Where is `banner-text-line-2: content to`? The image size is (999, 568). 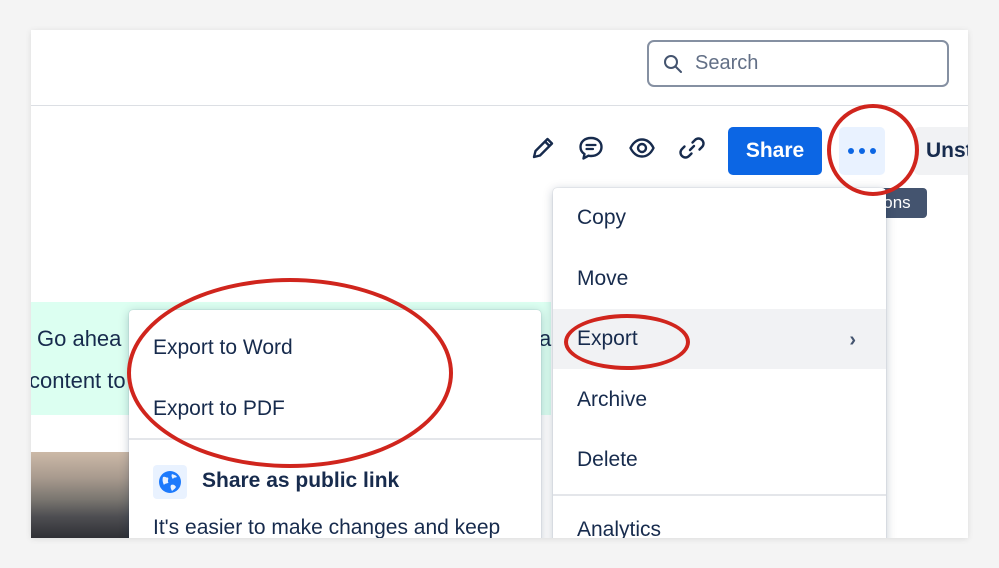 banner-text-line-2: content to is located at coordinates (78, 380).